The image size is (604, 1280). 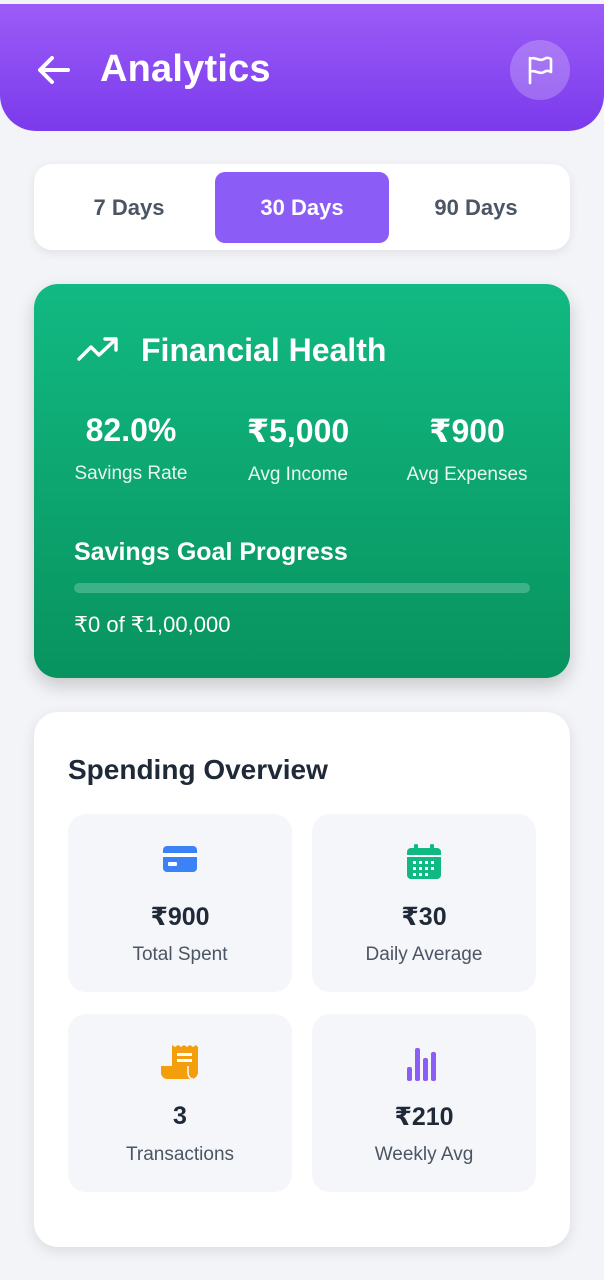 I want to click on avg-expenses-label: Avg Expenses, so click(x=467, y=474).